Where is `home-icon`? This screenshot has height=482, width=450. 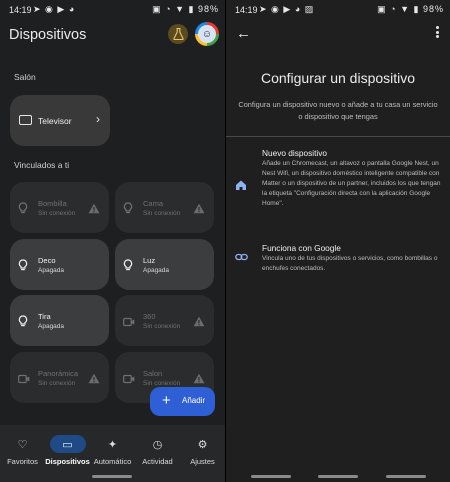
home-icon is located at coordinates (241, 184).